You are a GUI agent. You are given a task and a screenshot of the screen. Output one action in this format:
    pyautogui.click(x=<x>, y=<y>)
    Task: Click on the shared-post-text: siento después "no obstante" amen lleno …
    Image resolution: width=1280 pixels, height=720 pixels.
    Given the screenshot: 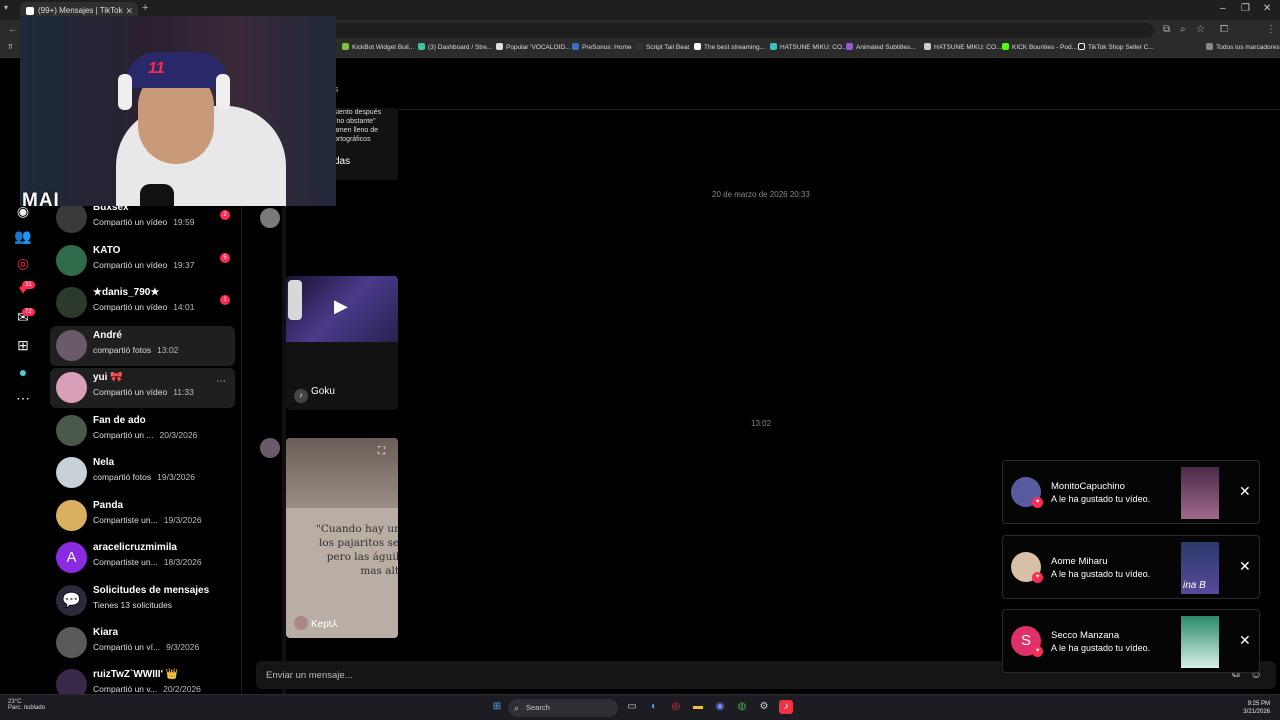 What is the action you would take?
    pyautogui.click(x=358, y=126)
    